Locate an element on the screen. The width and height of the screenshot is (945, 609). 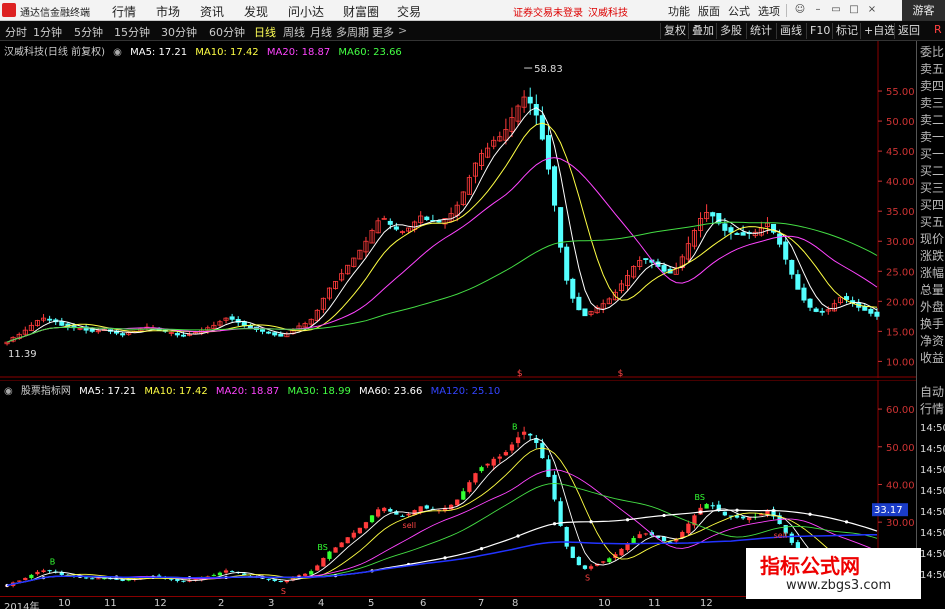
ind-ma60-dot is located at coordinates (591, 522).